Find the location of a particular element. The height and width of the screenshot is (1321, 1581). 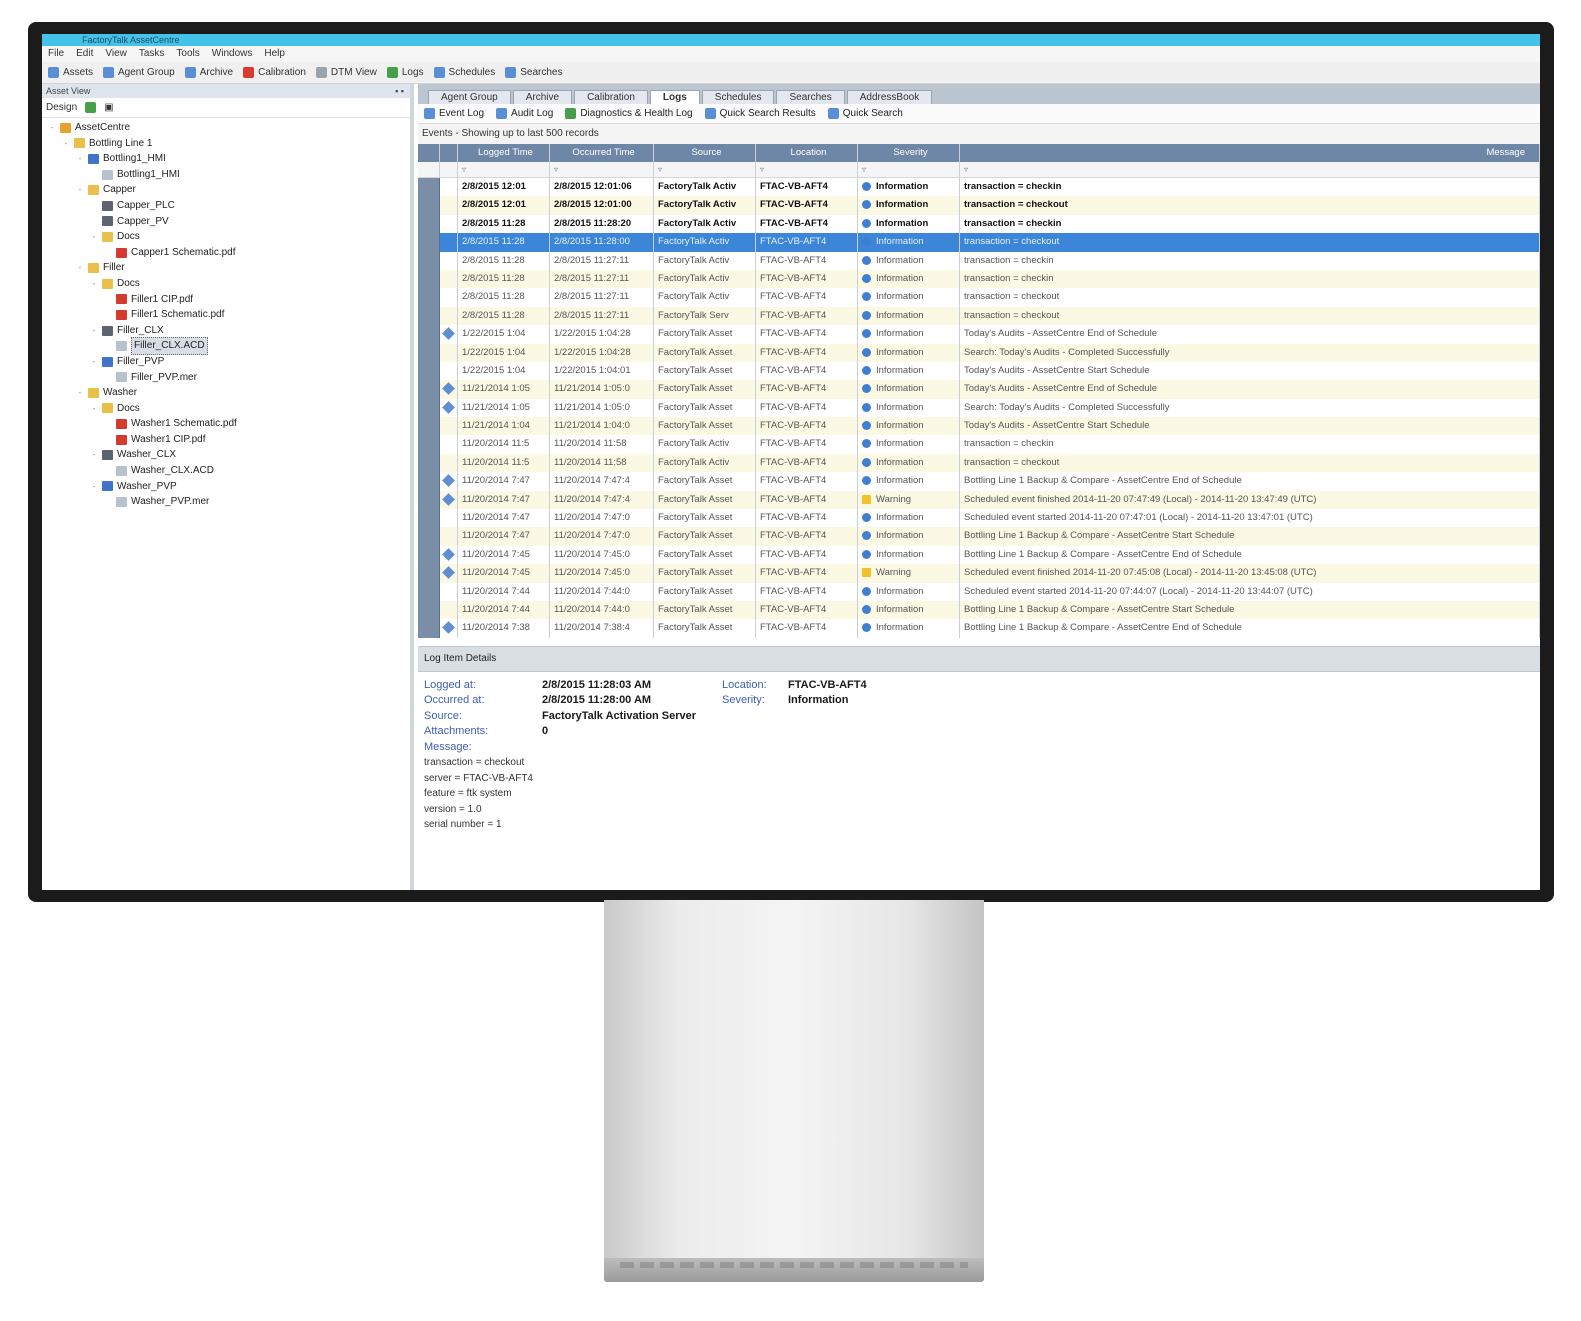

tab-schedules: Schedules is located at coordinates (738, 97).